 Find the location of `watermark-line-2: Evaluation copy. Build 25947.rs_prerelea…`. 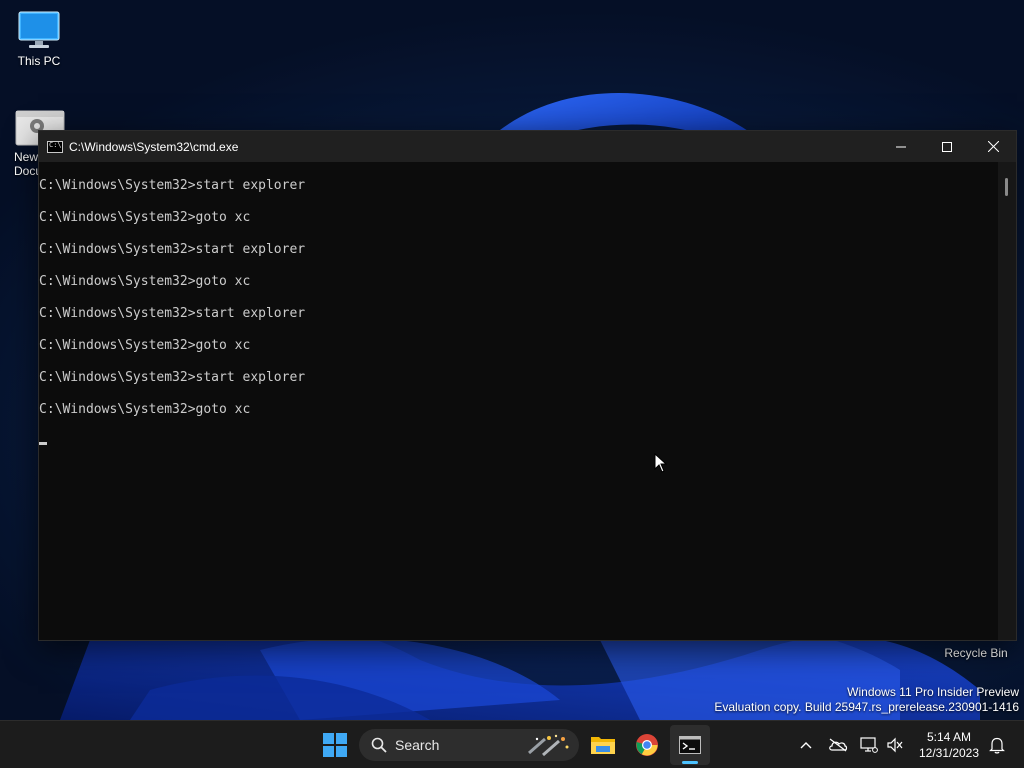

watermark-line-2: Evaluation copy. Build 25947.rs_prerelea… is located at coordinates (866, 707).